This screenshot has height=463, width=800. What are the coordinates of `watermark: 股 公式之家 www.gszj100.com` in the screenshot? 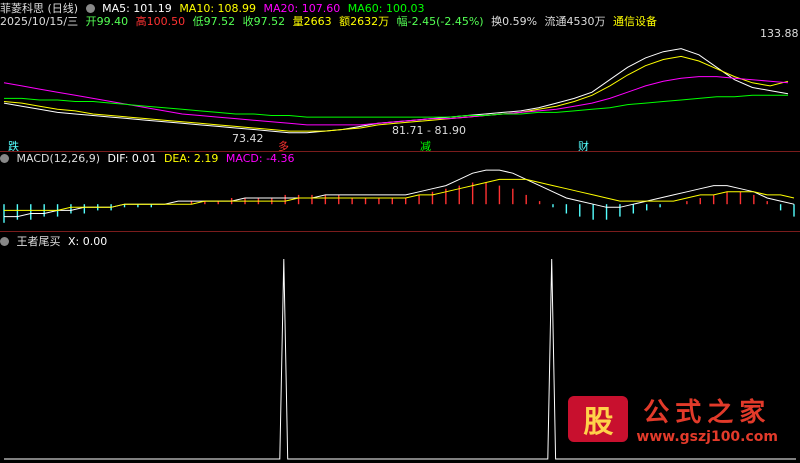 It's located at (673, 418).